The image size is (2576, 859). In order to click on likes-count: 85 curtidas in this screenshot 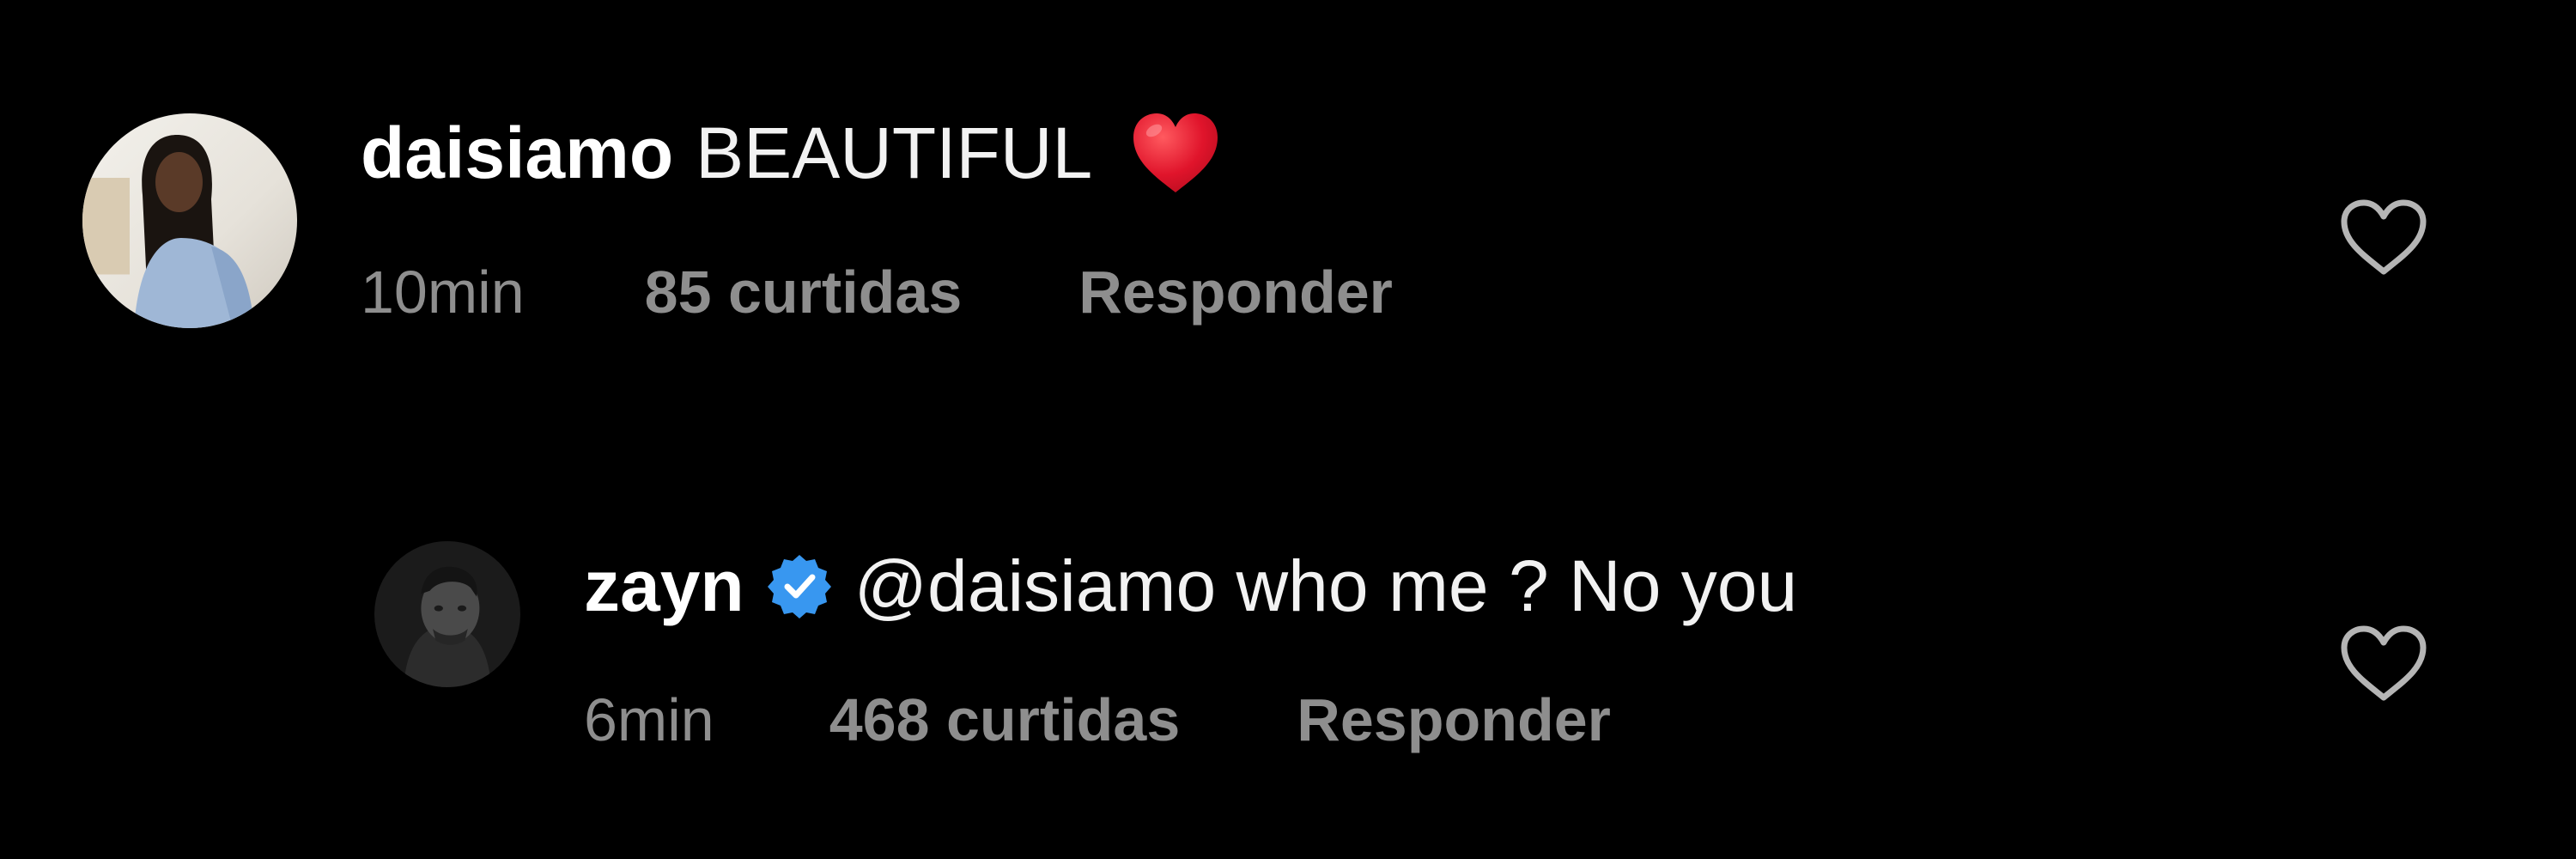, I will do `click(804, 292)`.